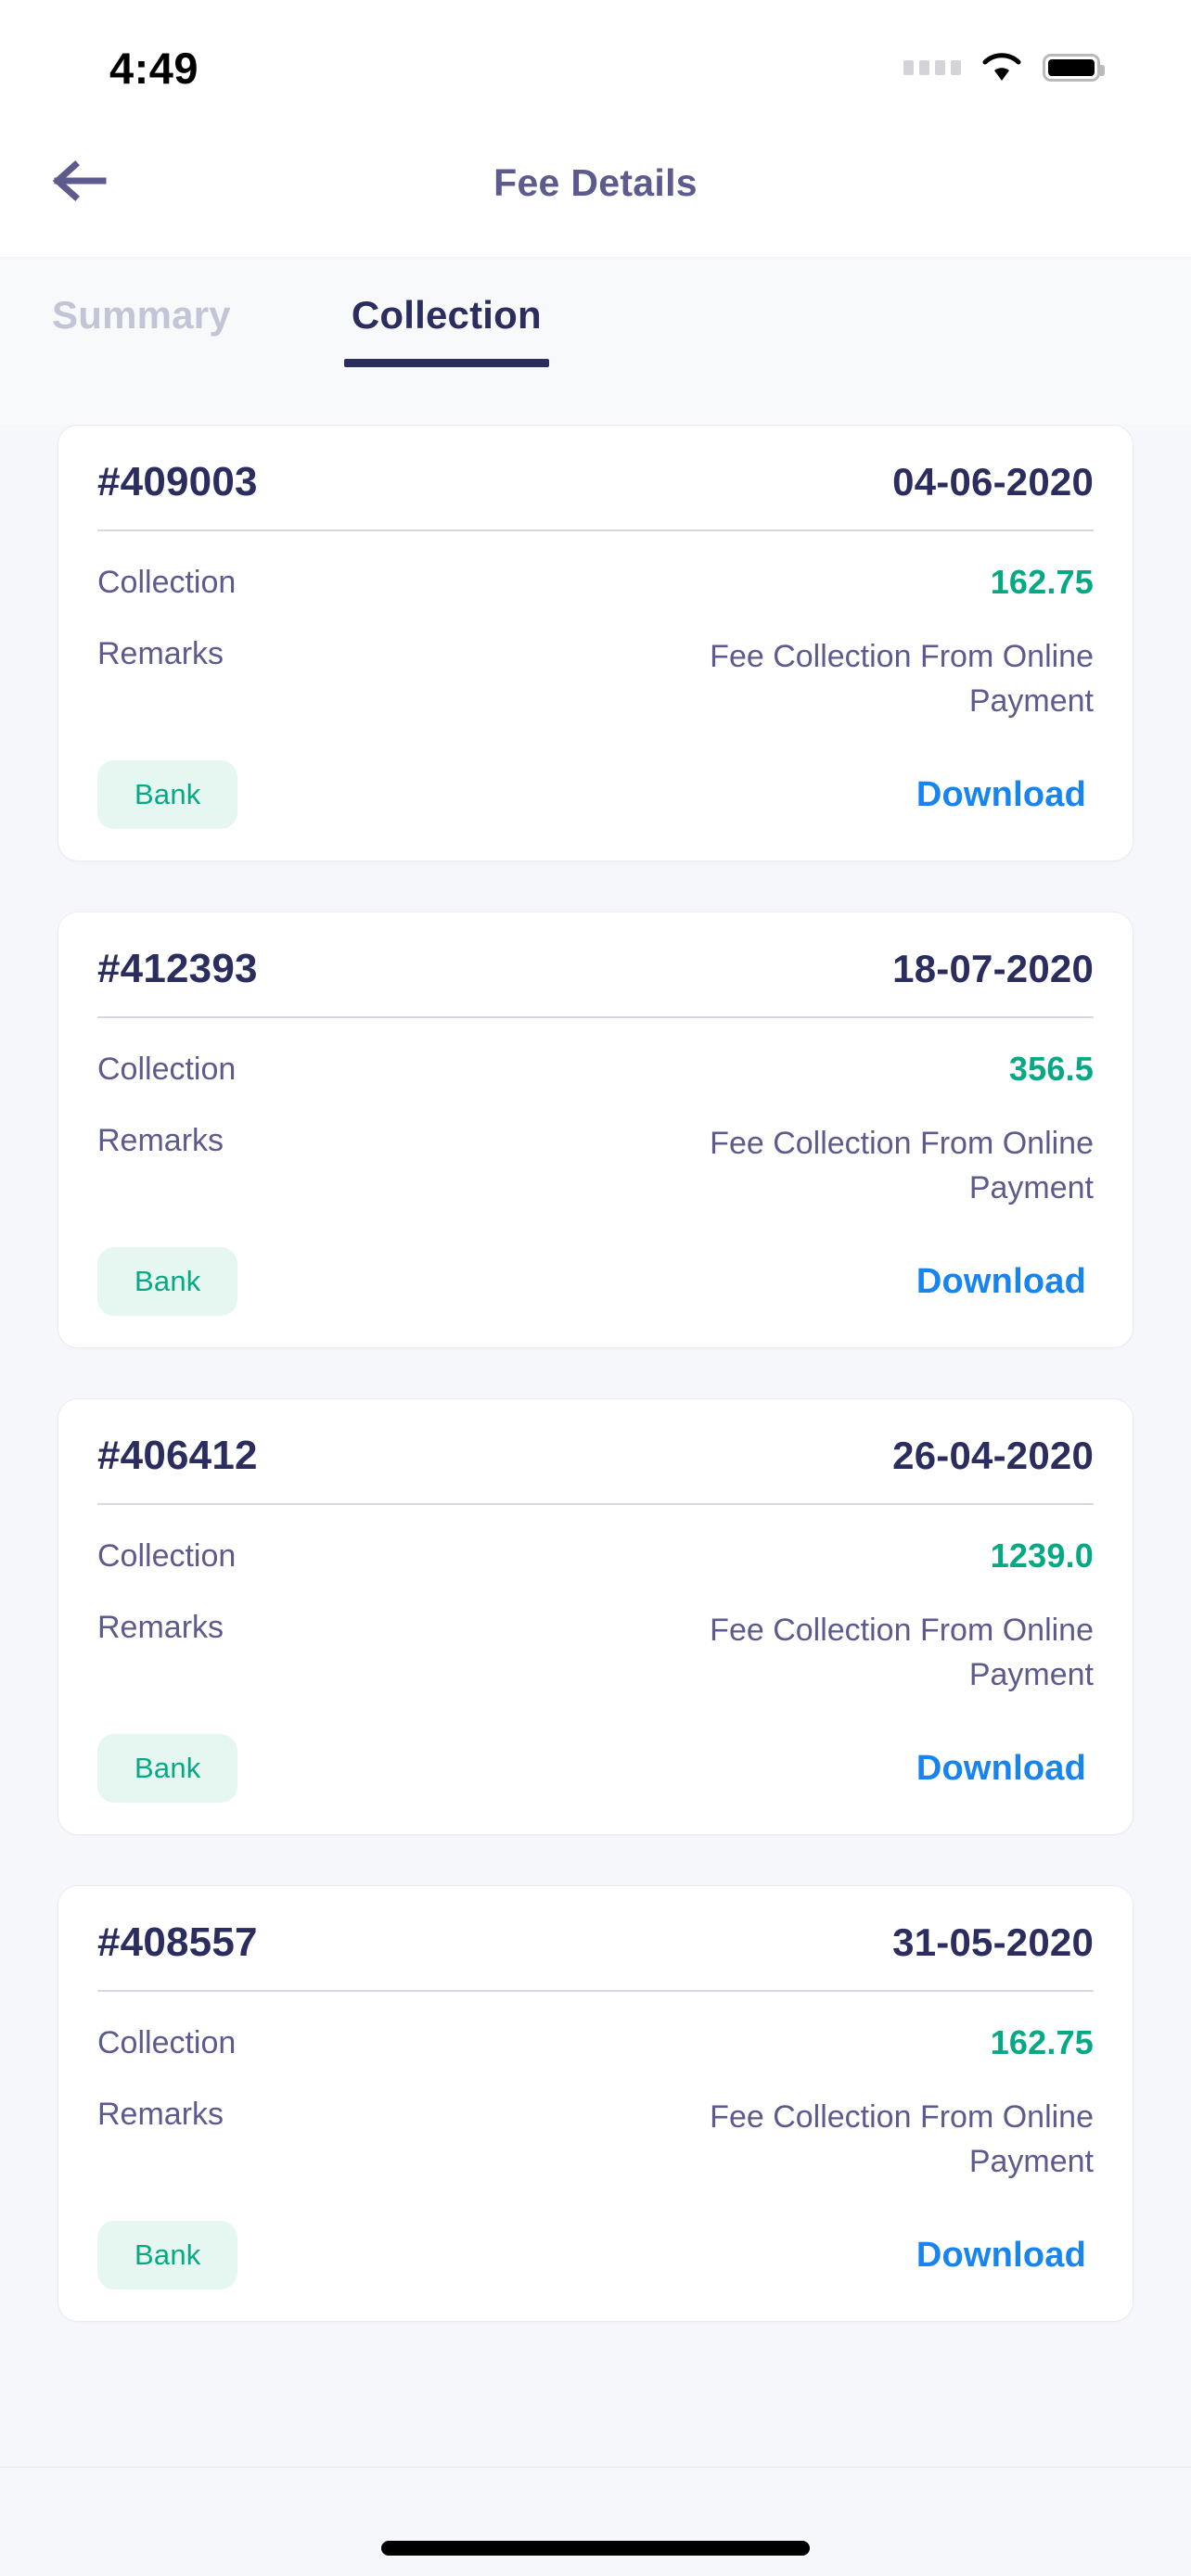  What do you see at coordinates (595, 1540) in the screenshot?
I see `collection-row: Collection 1239.0` at bounding box center [595, 1540].